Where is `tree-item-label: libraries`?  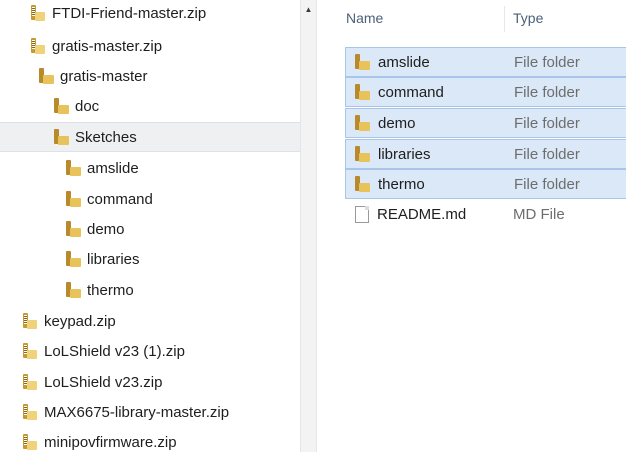 tree-item-label: libraries is located at coordinates (113, 259).